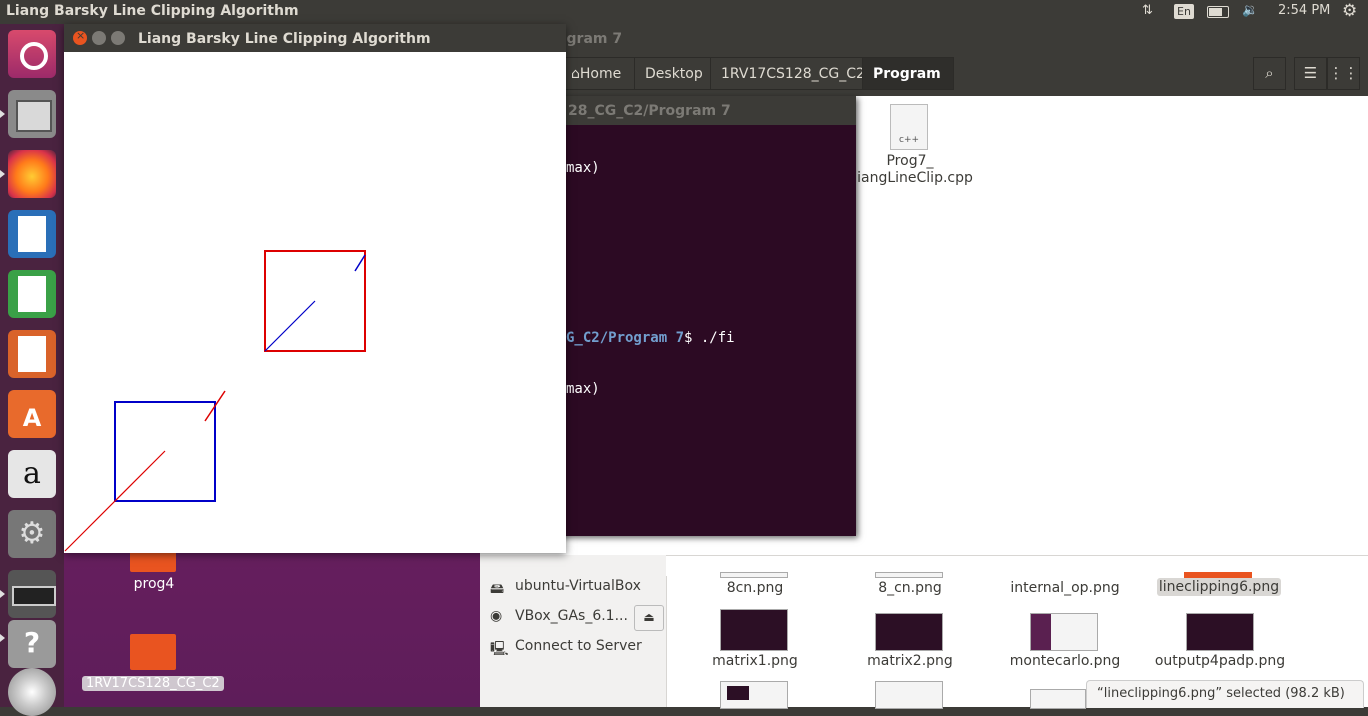 Image resolution: width=1368 pixels, height=716 pixels. I want to click on maximize-button, so click(118, 38).